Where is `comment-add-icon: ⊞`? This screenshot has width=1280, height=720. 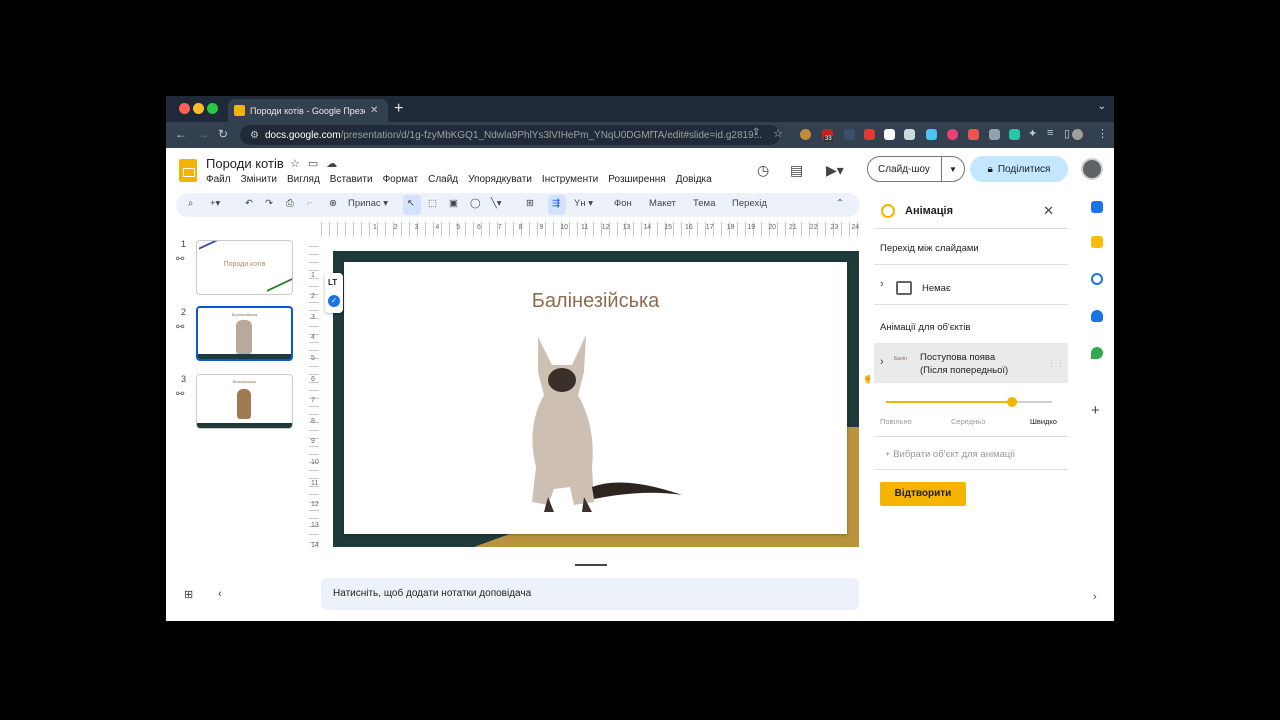 comment-add-icon: ⊞ is located at coordinates (530, 203).